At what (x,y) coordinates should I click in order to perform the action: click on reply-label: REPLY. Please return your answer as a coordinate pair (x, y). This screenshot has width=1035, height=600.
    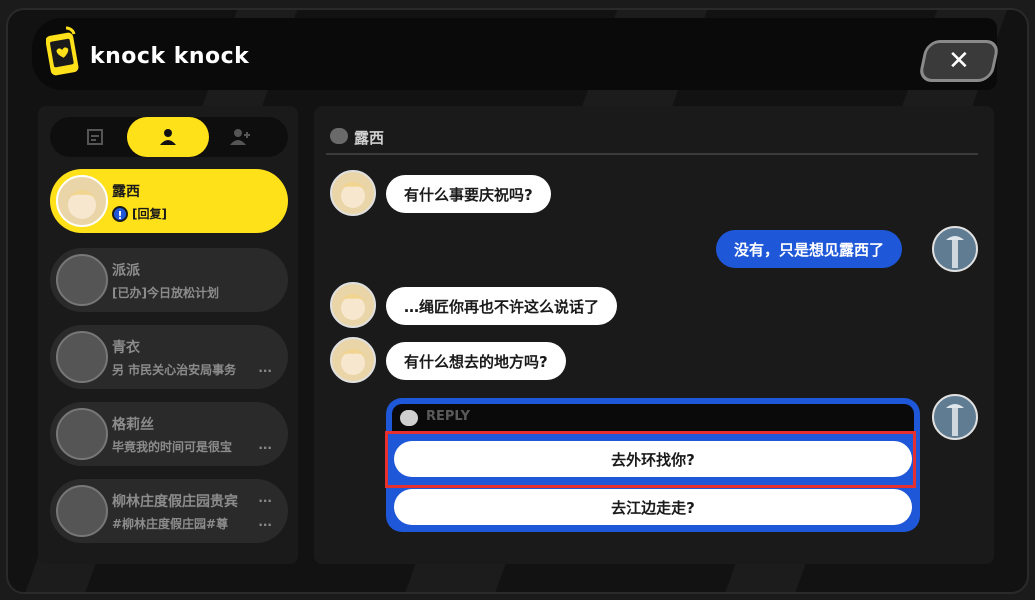
    Looking at the image, I should click on (448, 416).